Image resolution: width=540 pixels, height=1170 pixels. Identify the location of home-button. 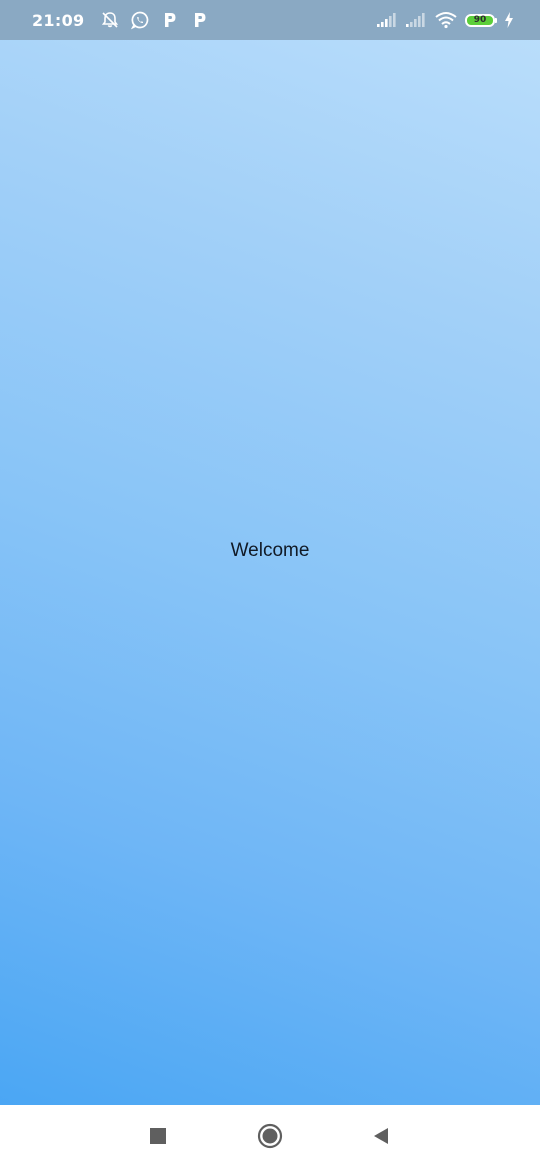
(270, 1138).